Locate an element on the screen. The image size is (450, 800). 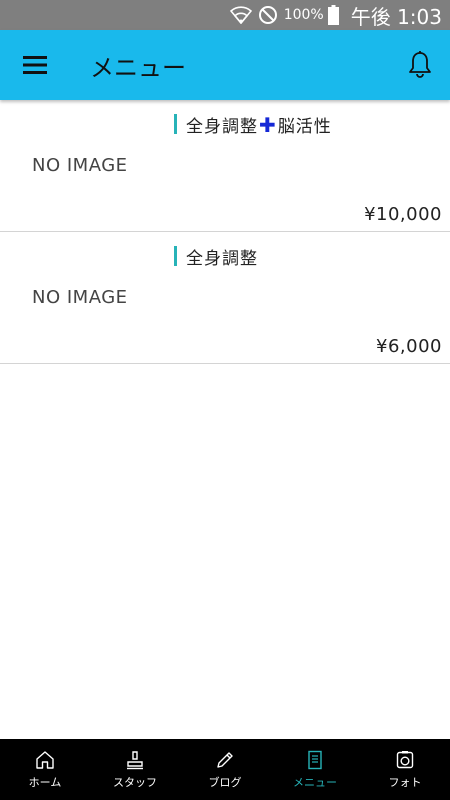
do-not-disturb-icon is located at coordinates (268, 15).